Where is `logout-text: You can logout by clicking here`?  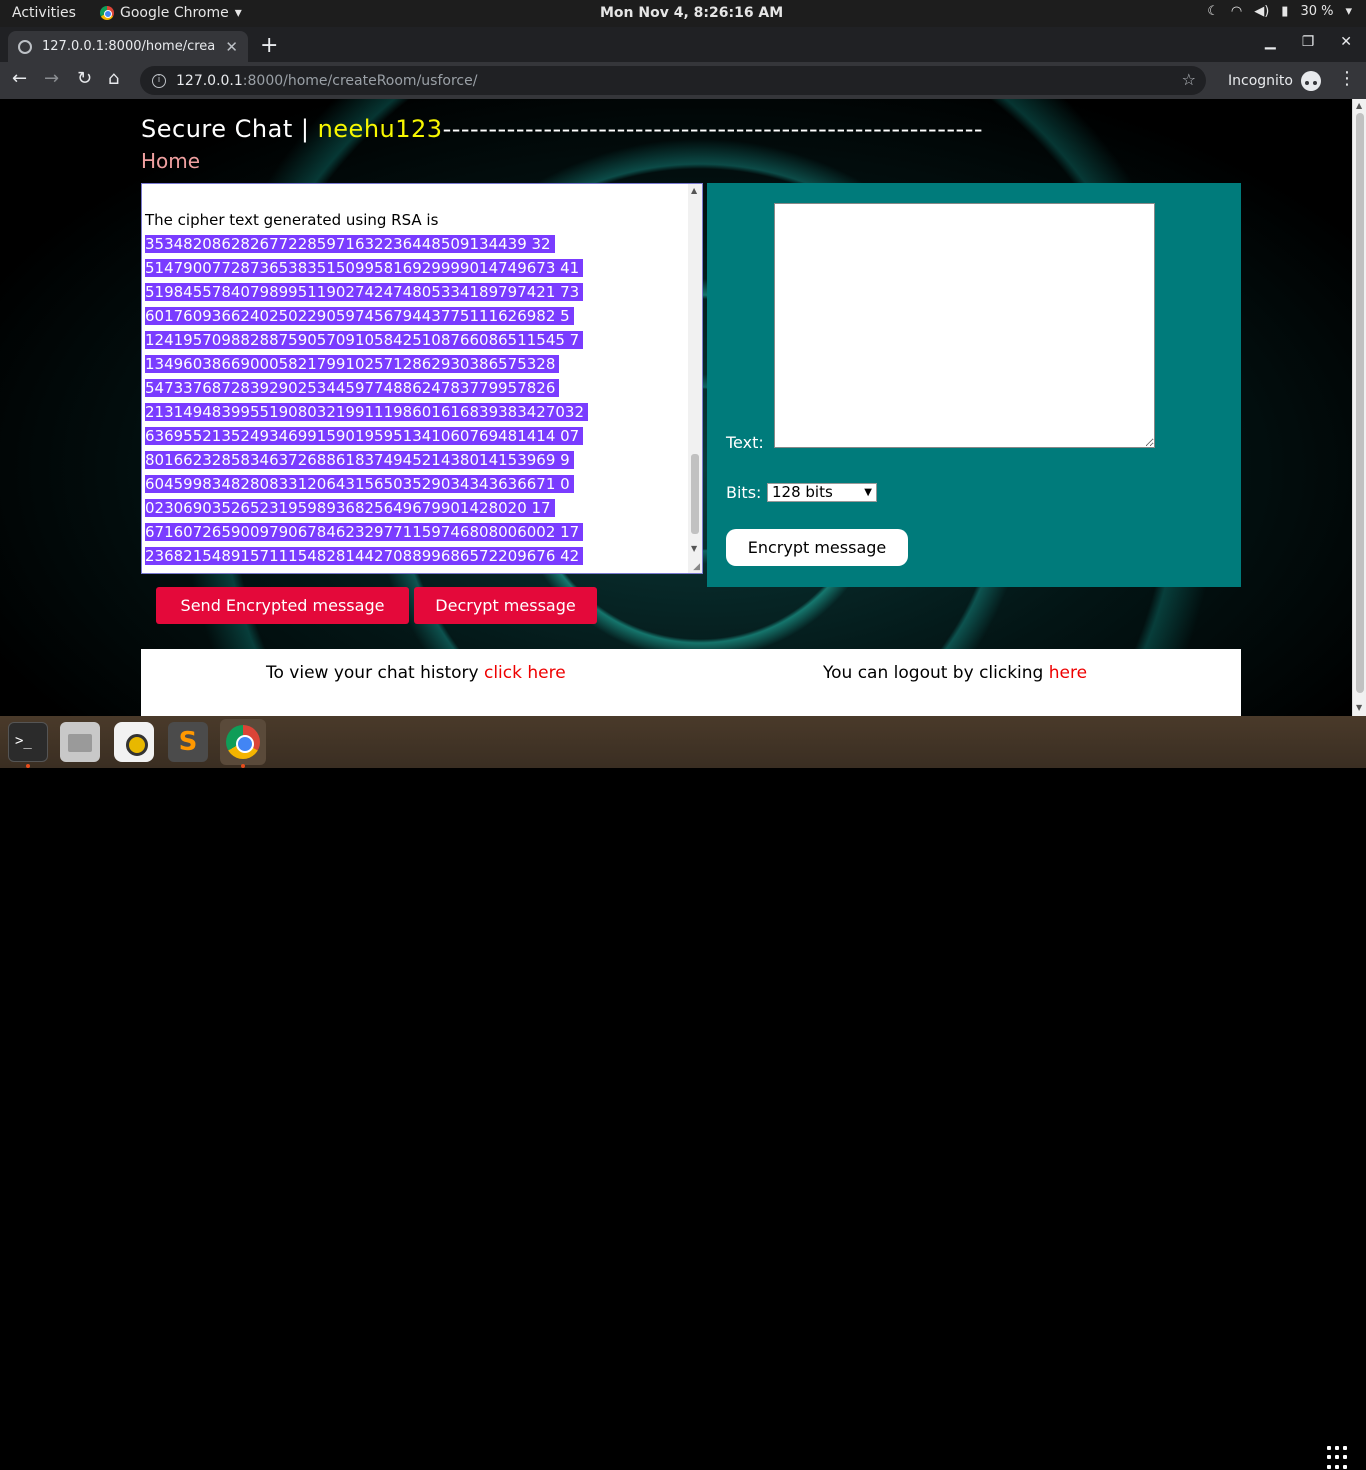
logout-text: You can logout by clicking here is located at coordinates (955, 673).